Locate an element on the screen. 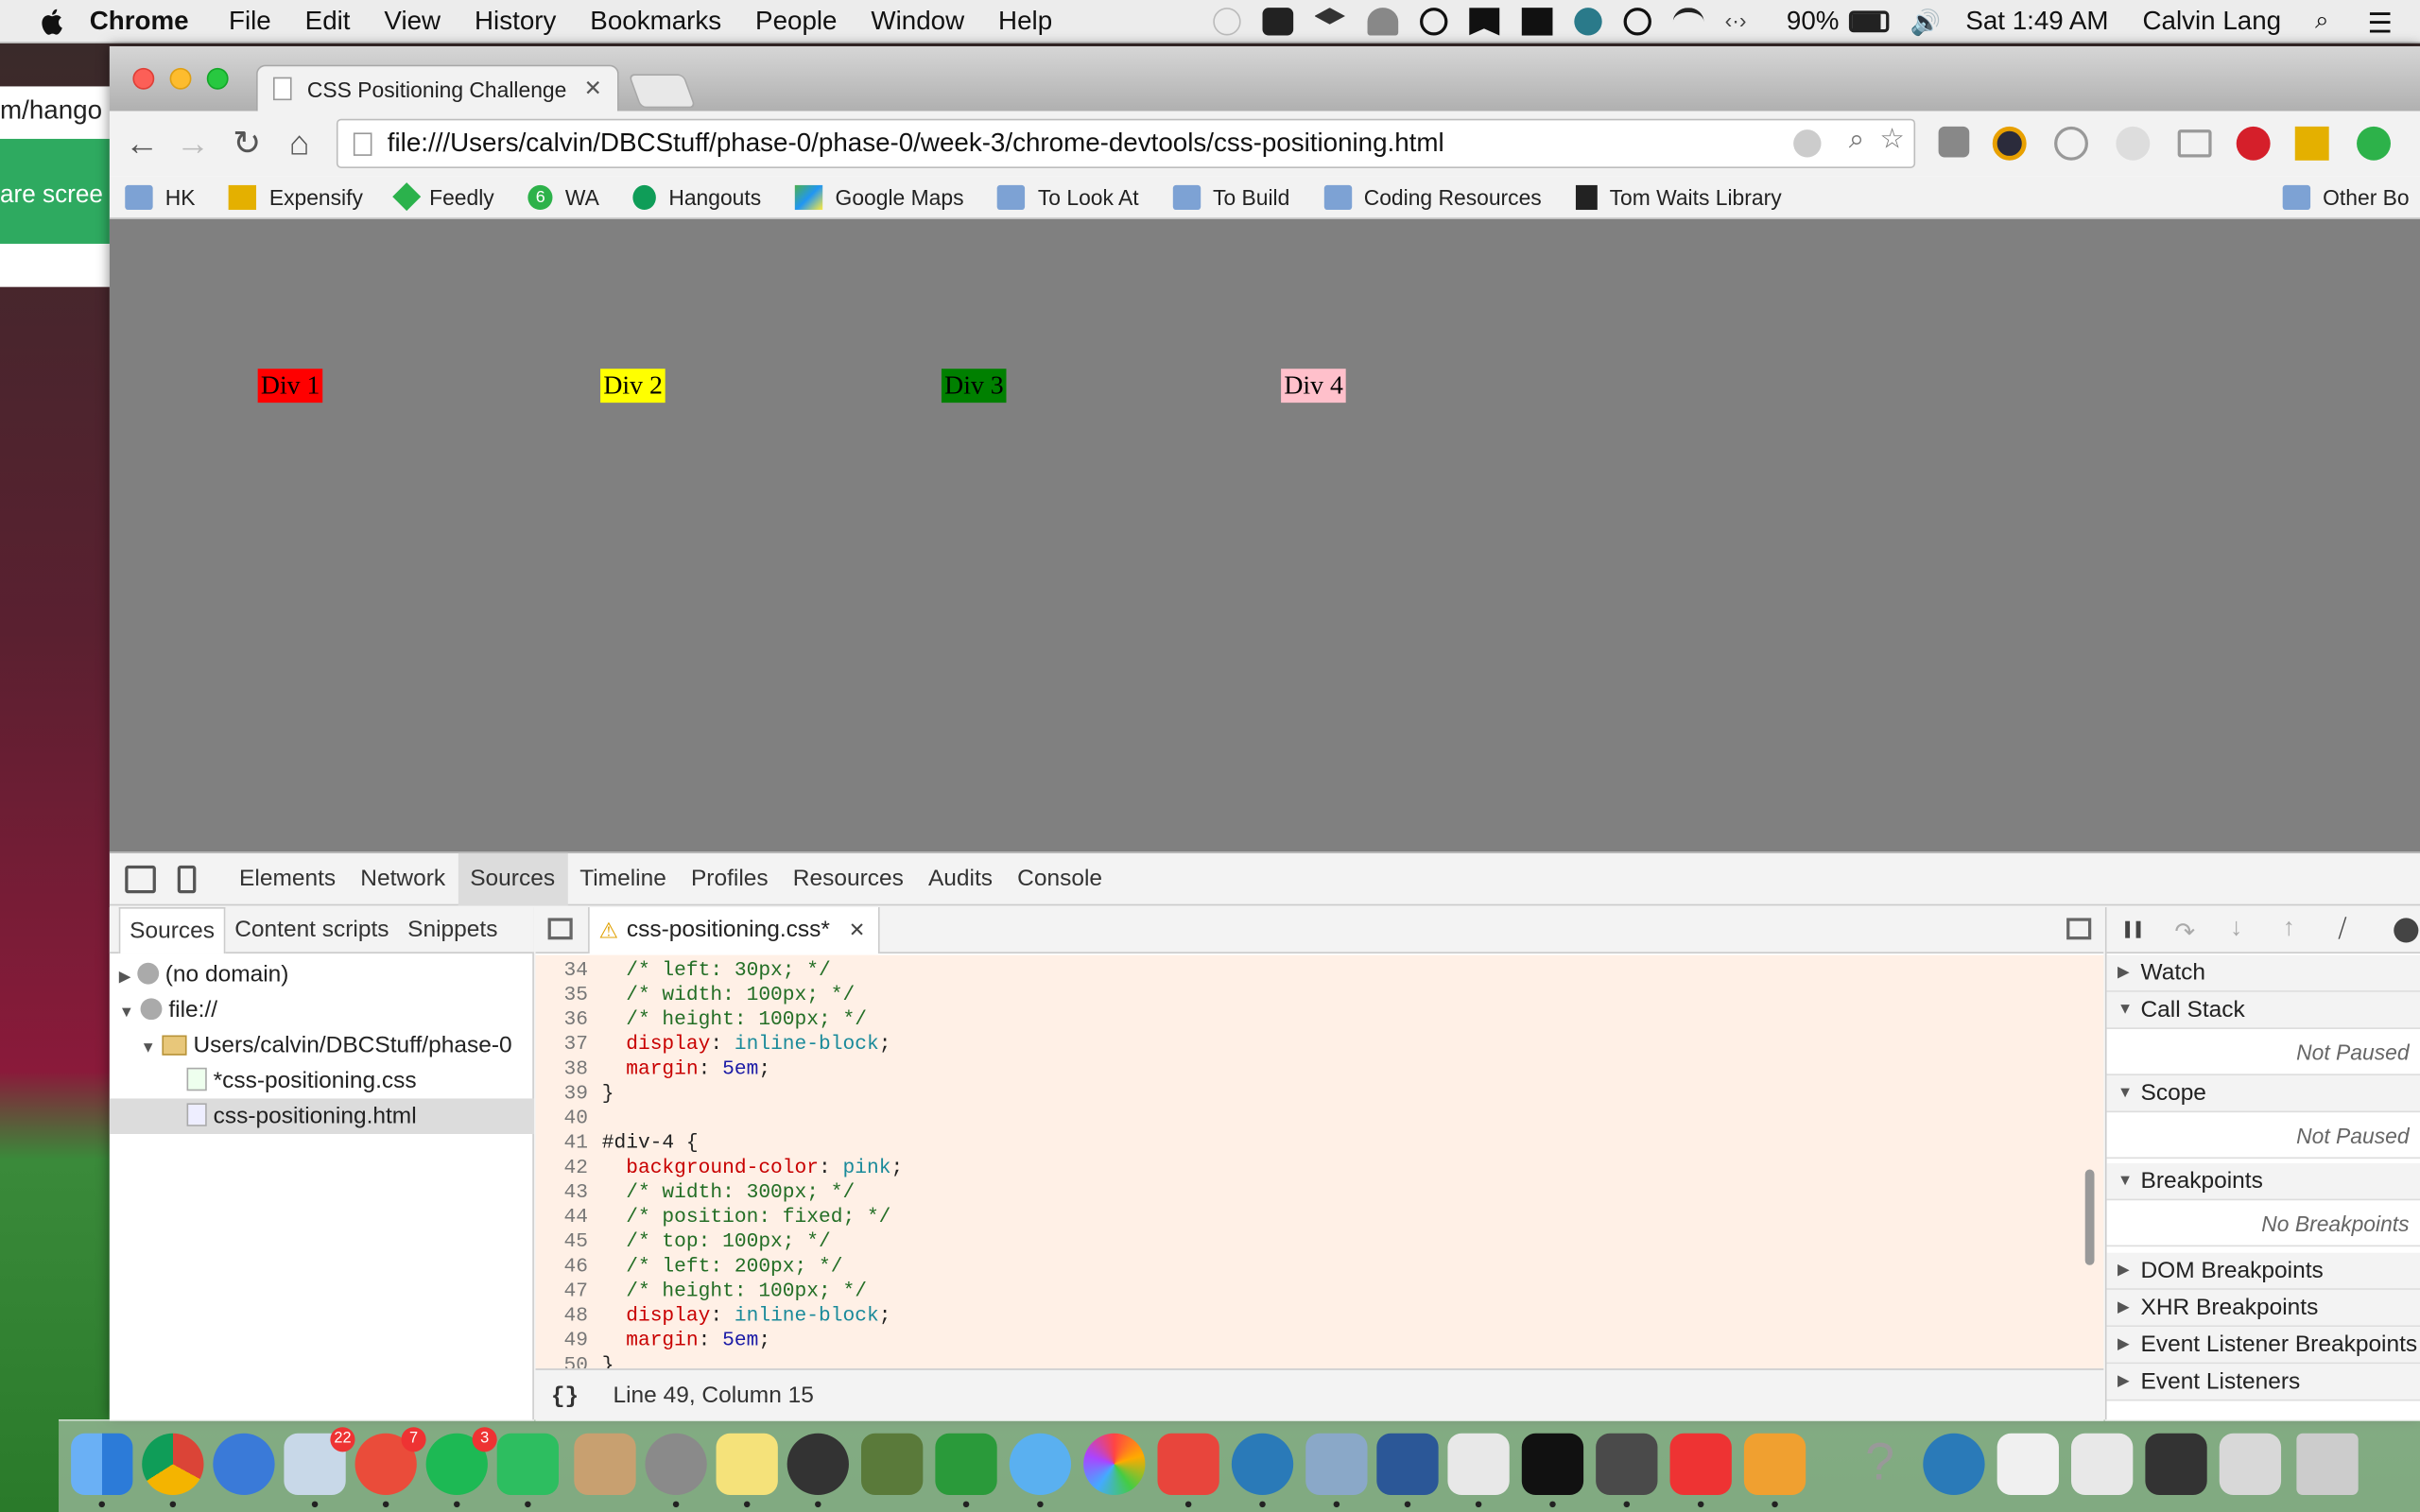 The width and height of the screenshot is (2420, 1512). code-line: margin: 5em; is located at coordinates (686, 1340).